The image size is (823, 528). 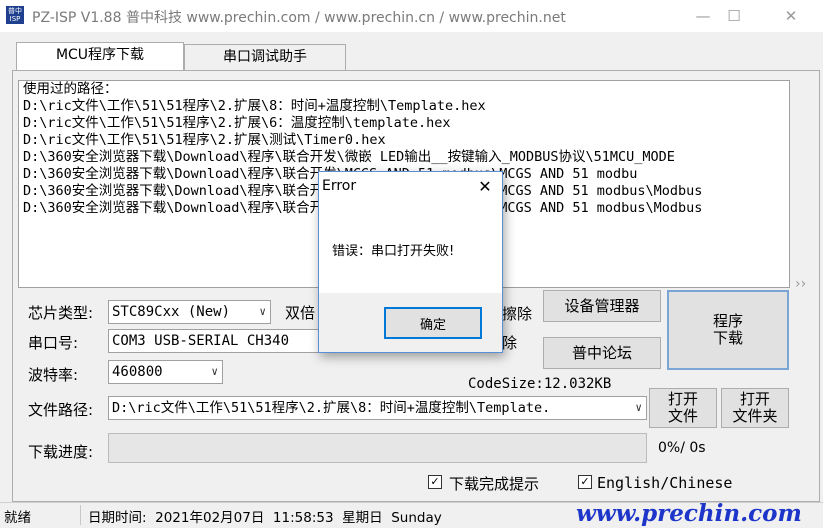 I want to click on chip-type-label: 芯片类型:, so click(x=61, y=313).